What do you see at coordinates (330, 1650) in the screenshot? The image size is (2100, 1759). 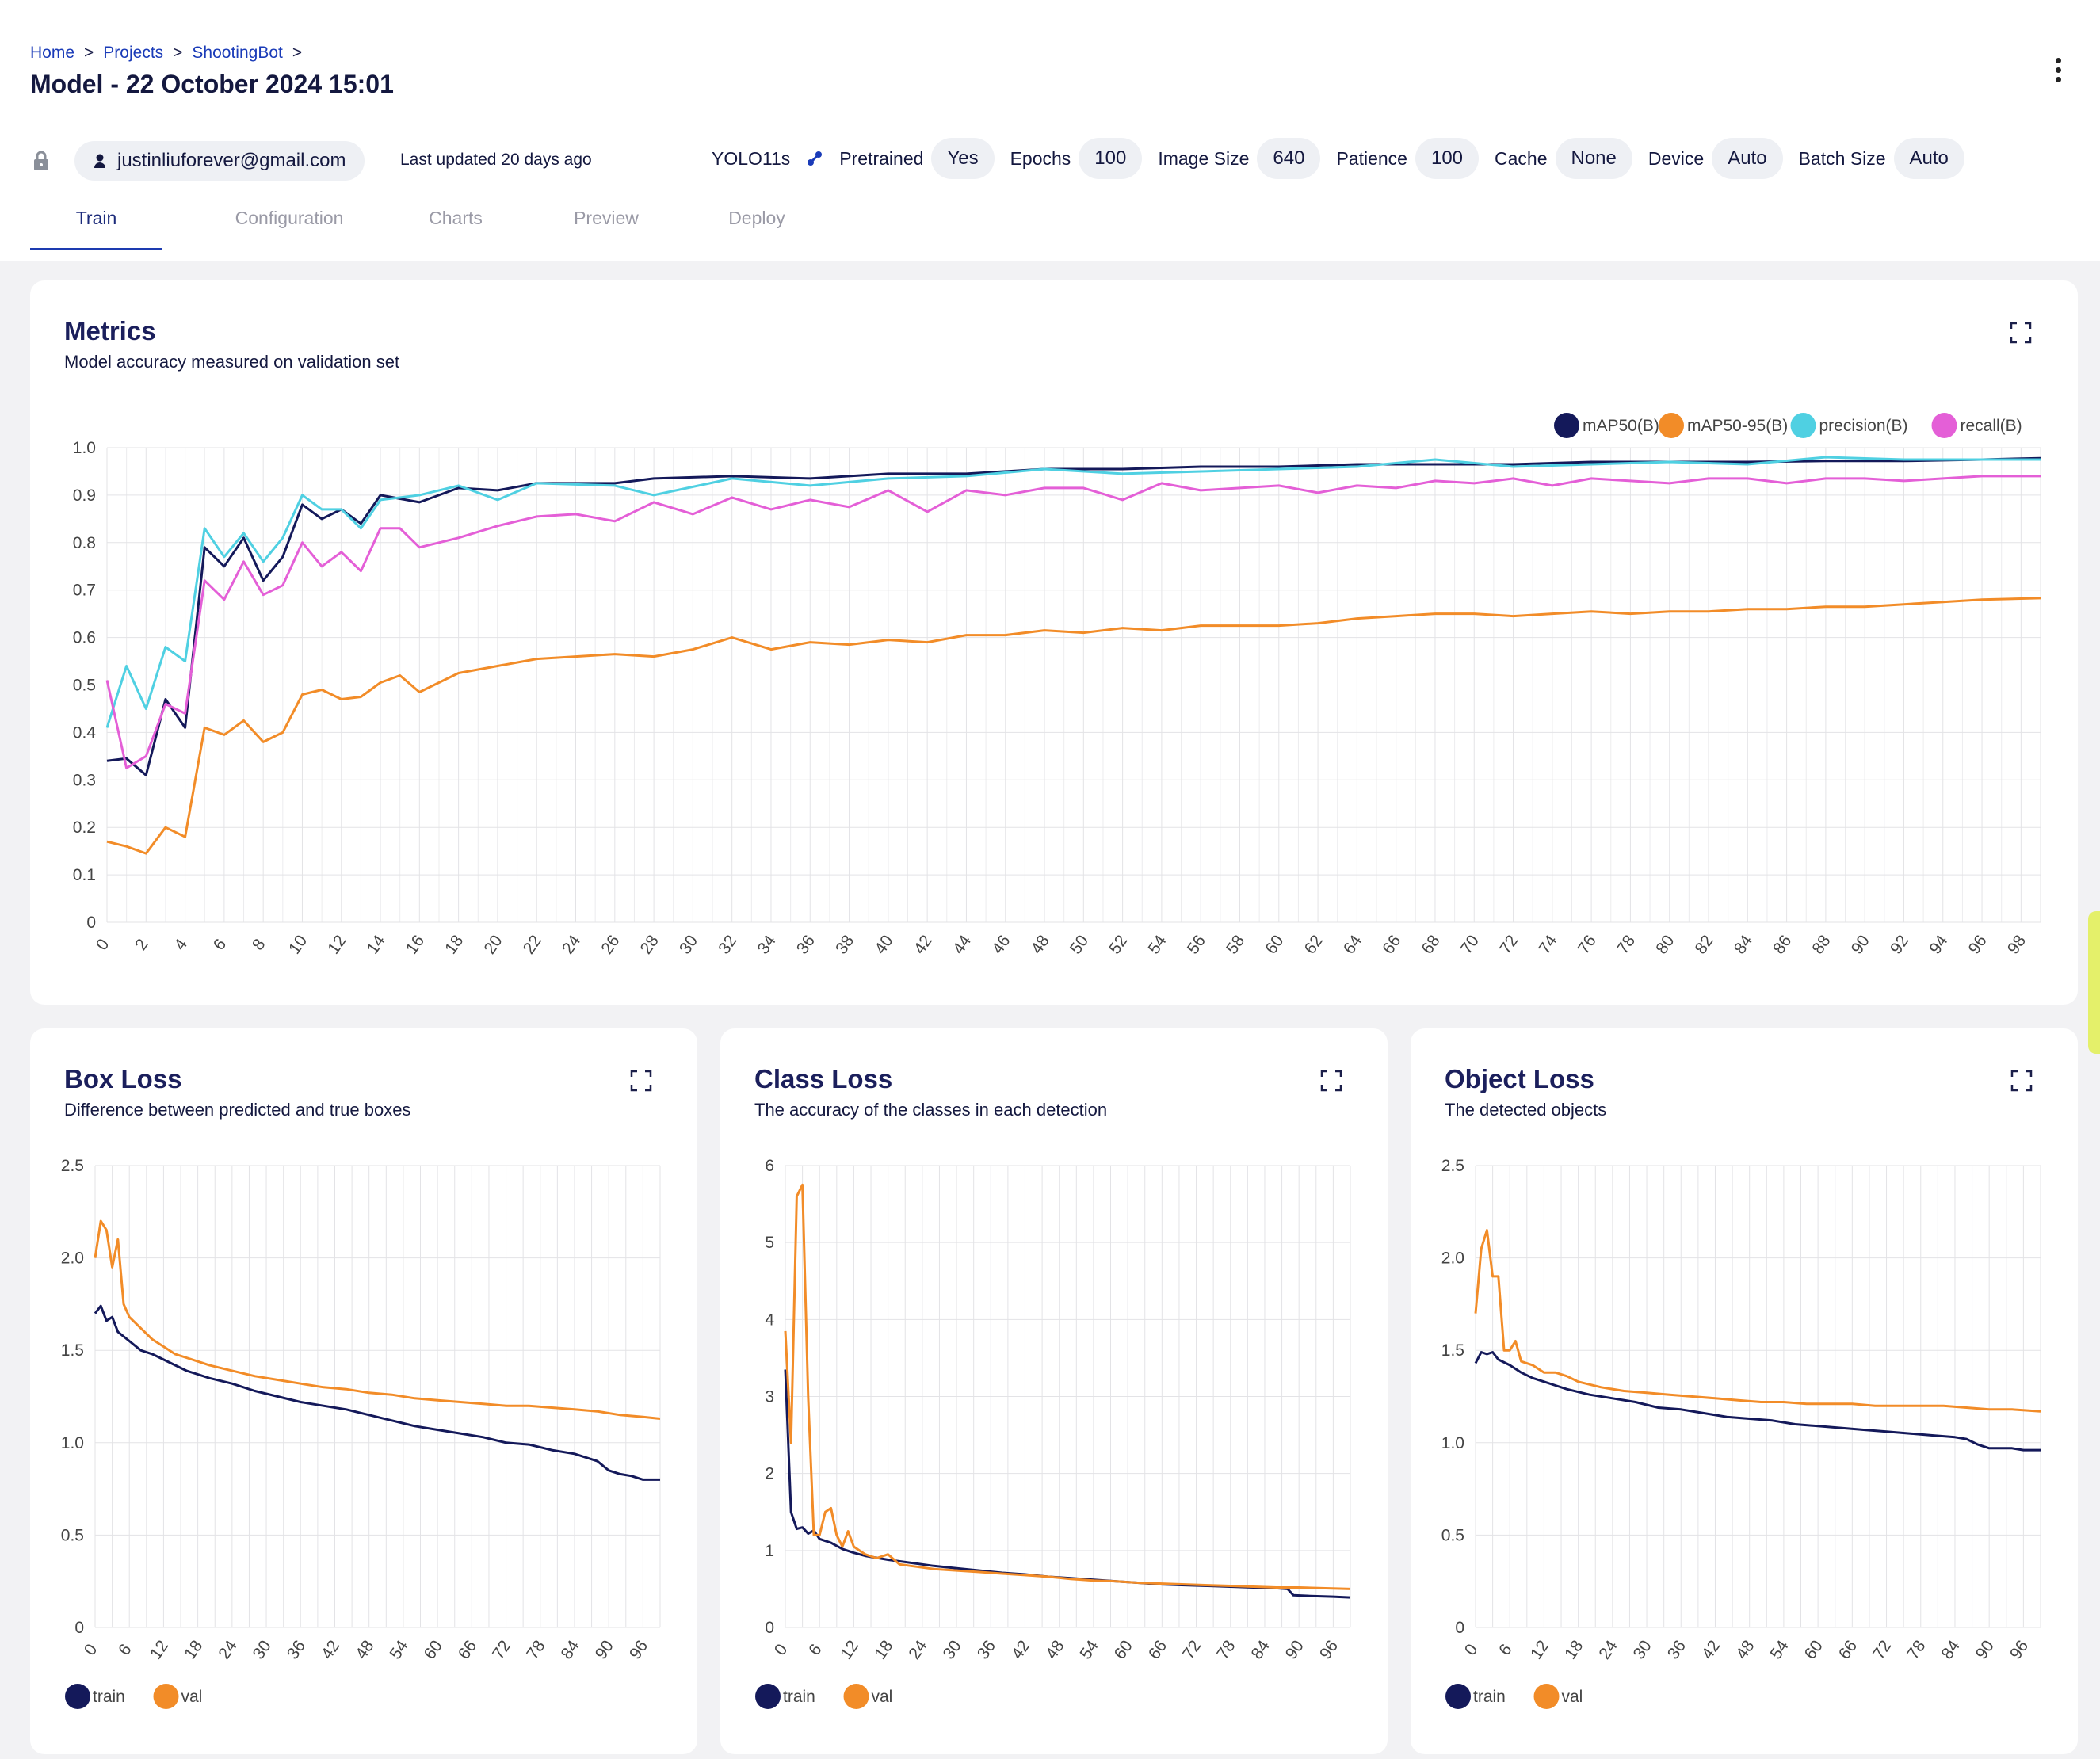 I see `x-tick-label: 42` at bounding box center [330, 1650].